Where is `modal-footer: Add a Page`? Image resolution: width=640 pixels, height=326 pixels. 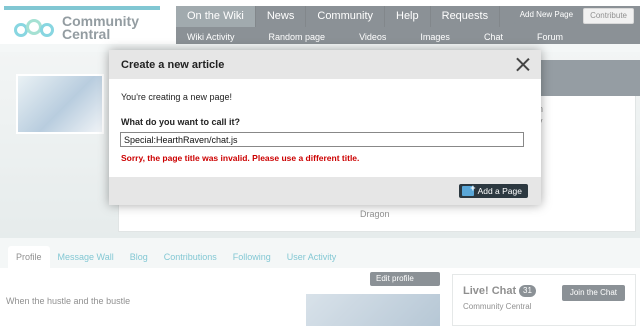
modal-footer: Add a Page is located at coordinates (325, 191).